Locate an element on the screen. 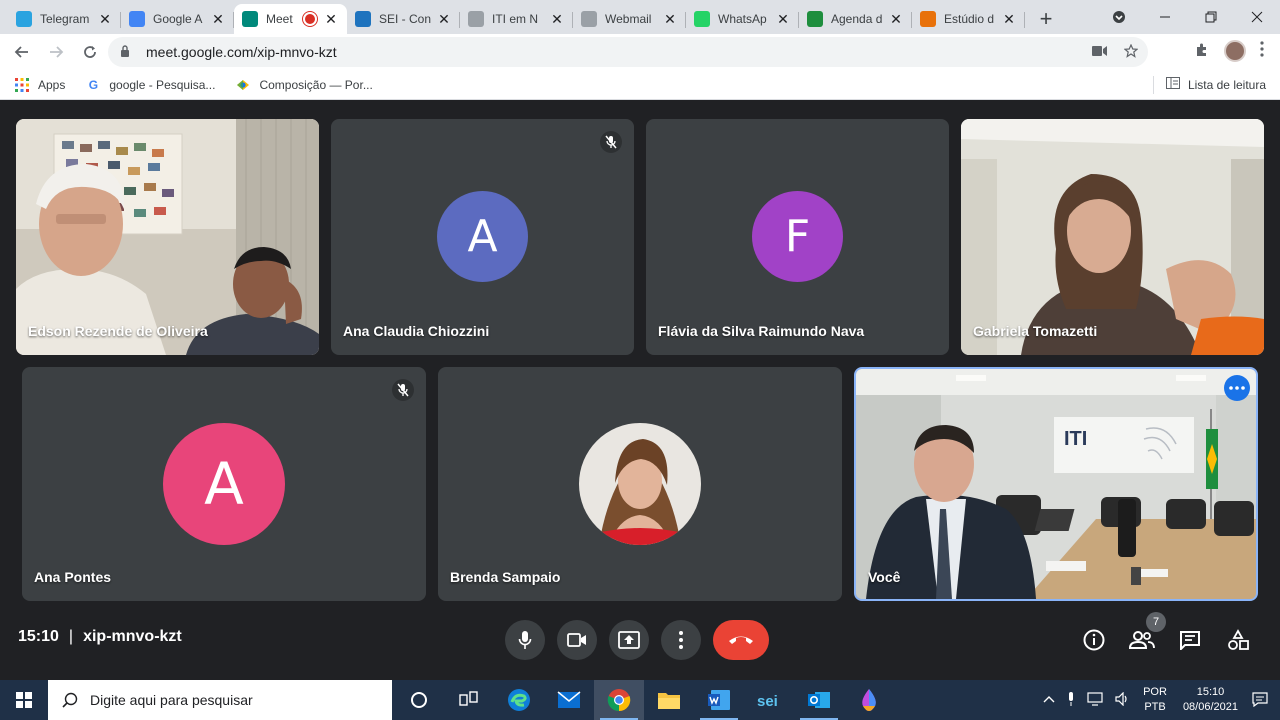 This screenshot has width=1280, height=720. browser-tab: SEI - Con ✕ is located at coordinates (403, 19).